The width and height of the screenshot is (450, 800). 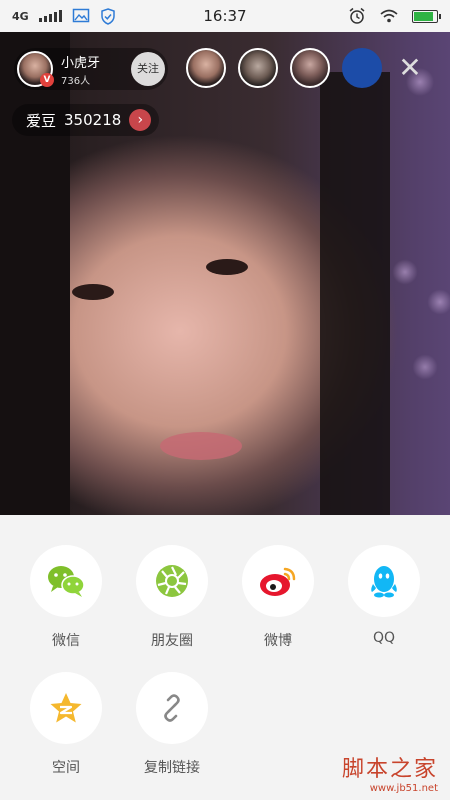 What do you see at coordinates (50, 16) in the screenshot?
I see `signal-icon` at bounding box center [50, 16].